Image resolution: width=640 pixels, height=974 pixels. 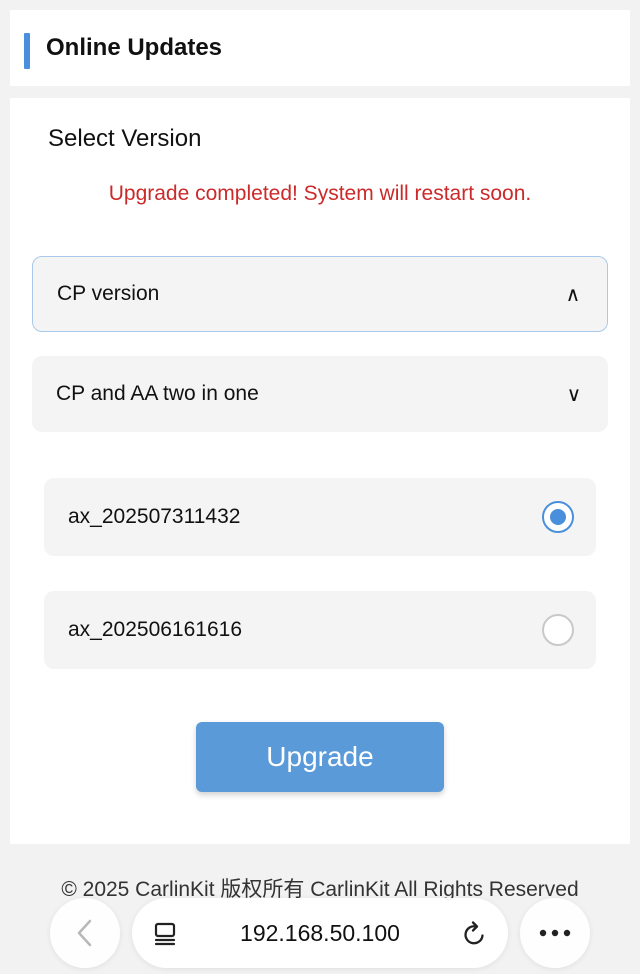 What do you see at coordinates (157, 393) in the screenshot?
I see `accordion-label: CP and AA two in one` at bounding box center [157, 393].